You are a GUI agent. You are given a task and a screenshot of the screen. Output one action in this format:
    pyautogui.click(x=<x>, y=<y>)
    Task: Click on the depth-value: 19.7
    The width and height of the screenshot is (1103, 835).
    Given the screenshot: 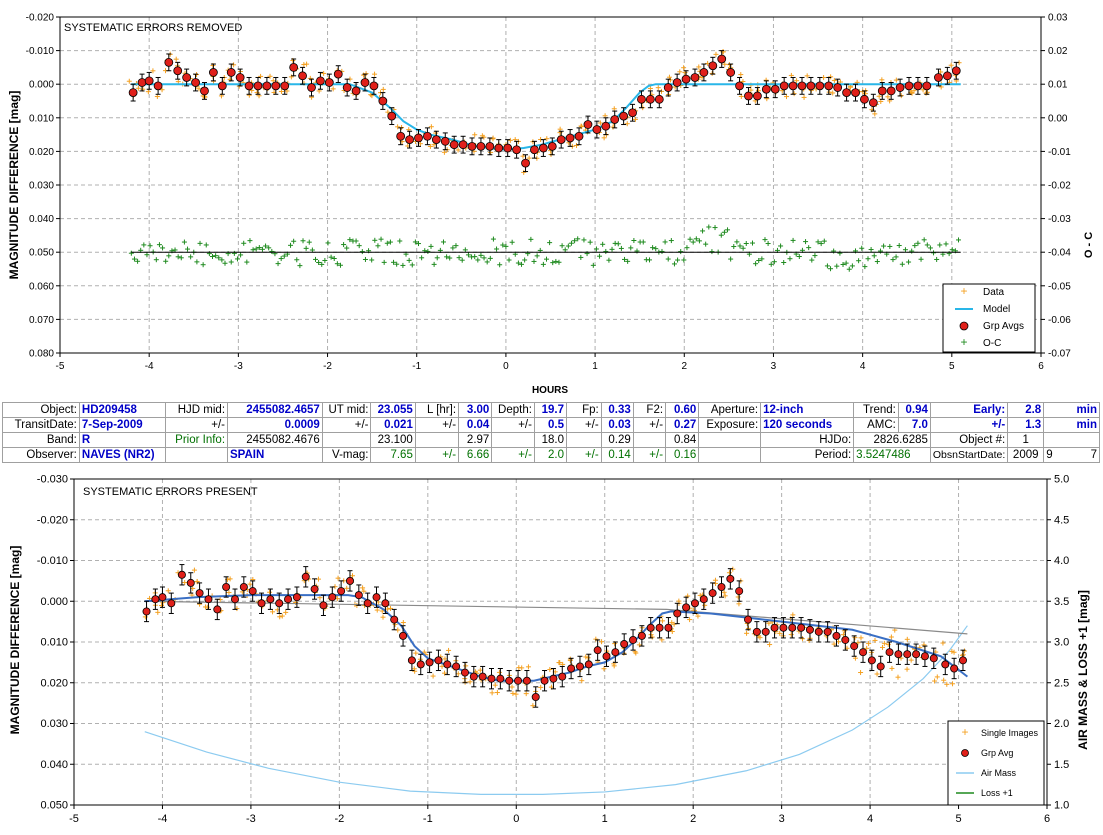 What is the action you would take?
    pyautogui.click(x=550, y=410)
    